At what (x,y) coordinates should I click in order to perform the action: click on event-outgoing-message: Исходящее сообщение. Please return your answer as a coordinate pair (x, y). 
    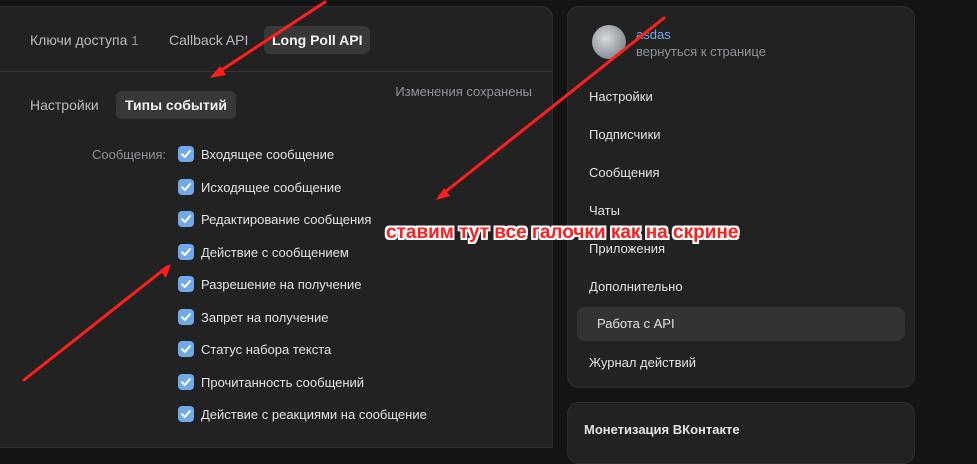
    Looking at the image, I should click on (259, 187).